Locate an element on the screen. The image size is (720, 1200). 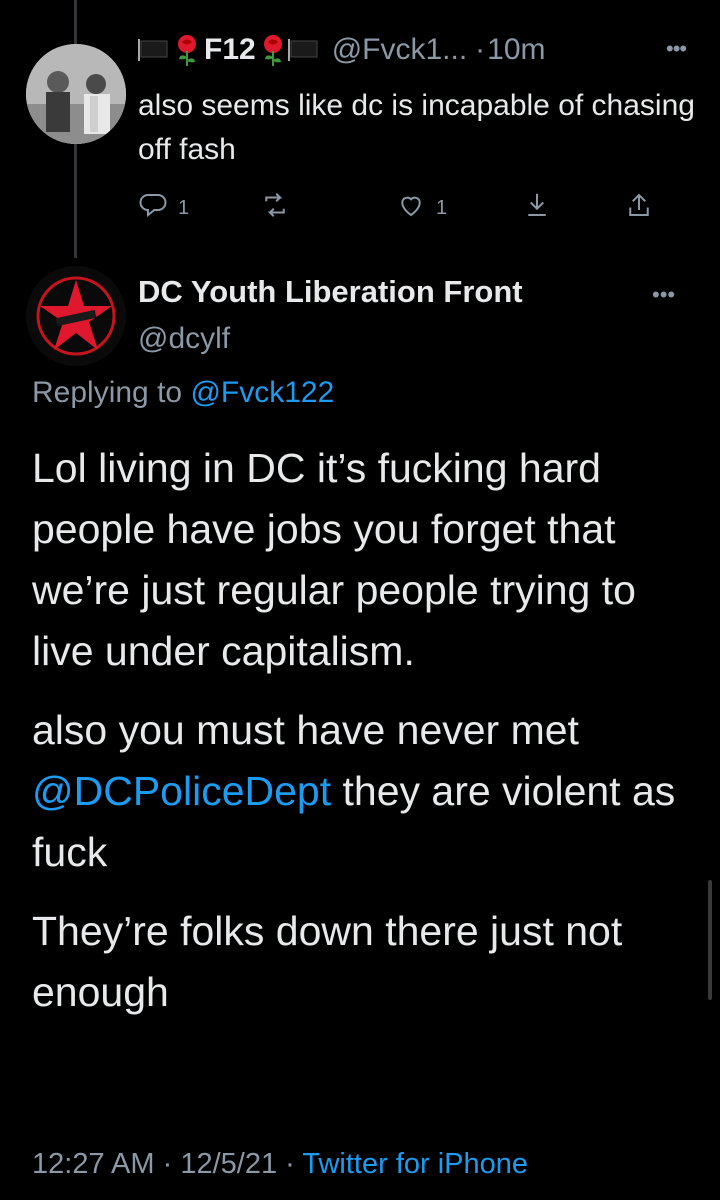
display-name: DC Youth Liberation Front is located at coordinates (330, 292).